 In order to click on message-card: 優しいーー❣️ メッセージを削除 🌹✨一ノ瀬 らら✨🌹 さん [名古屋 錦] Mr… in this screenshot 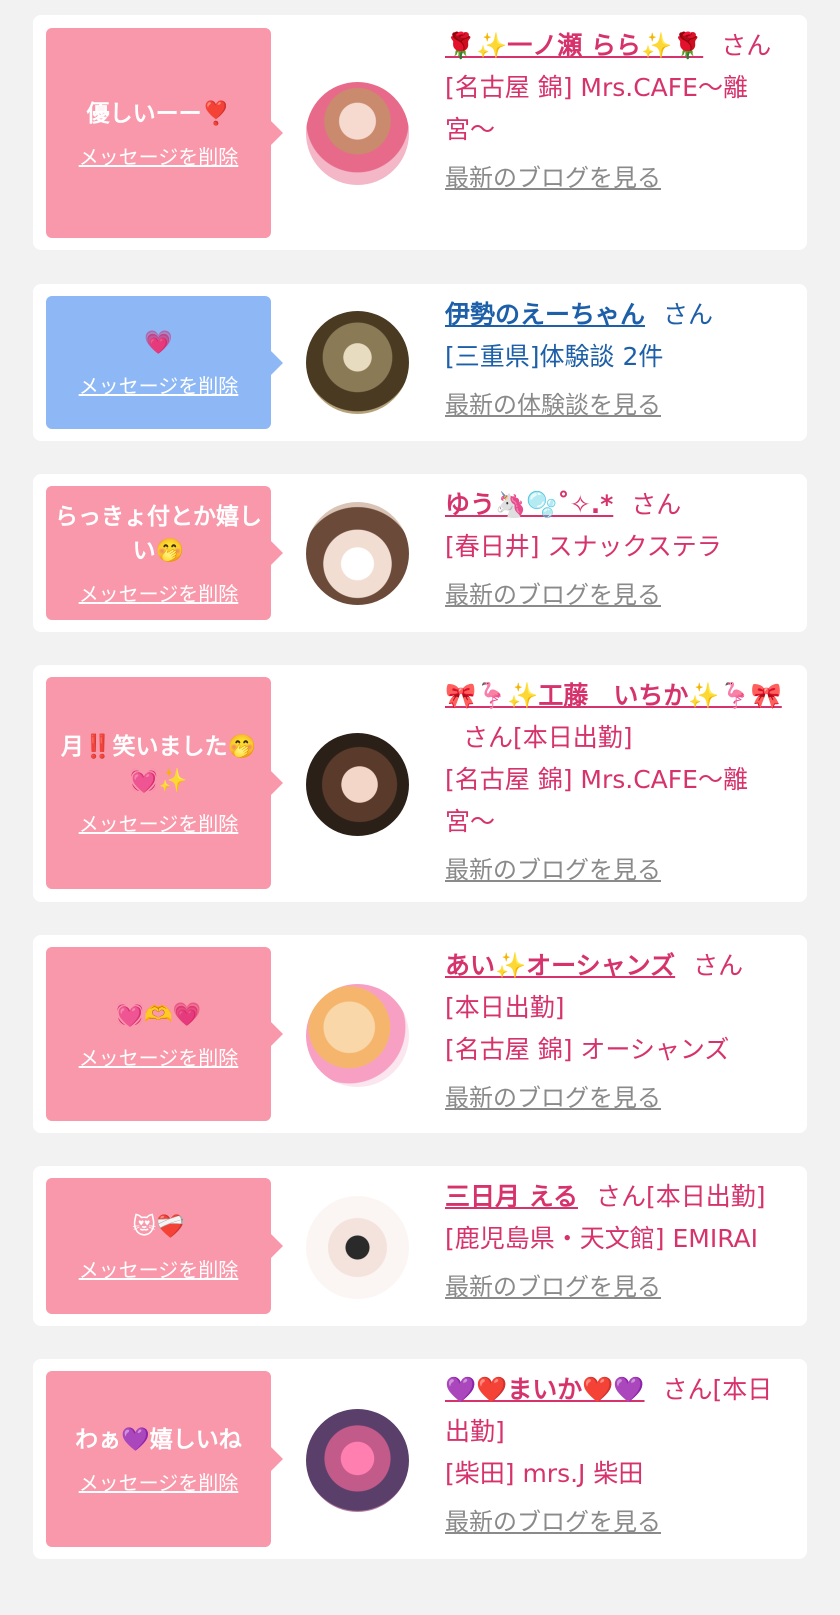, I will do `click(420, 132)`.